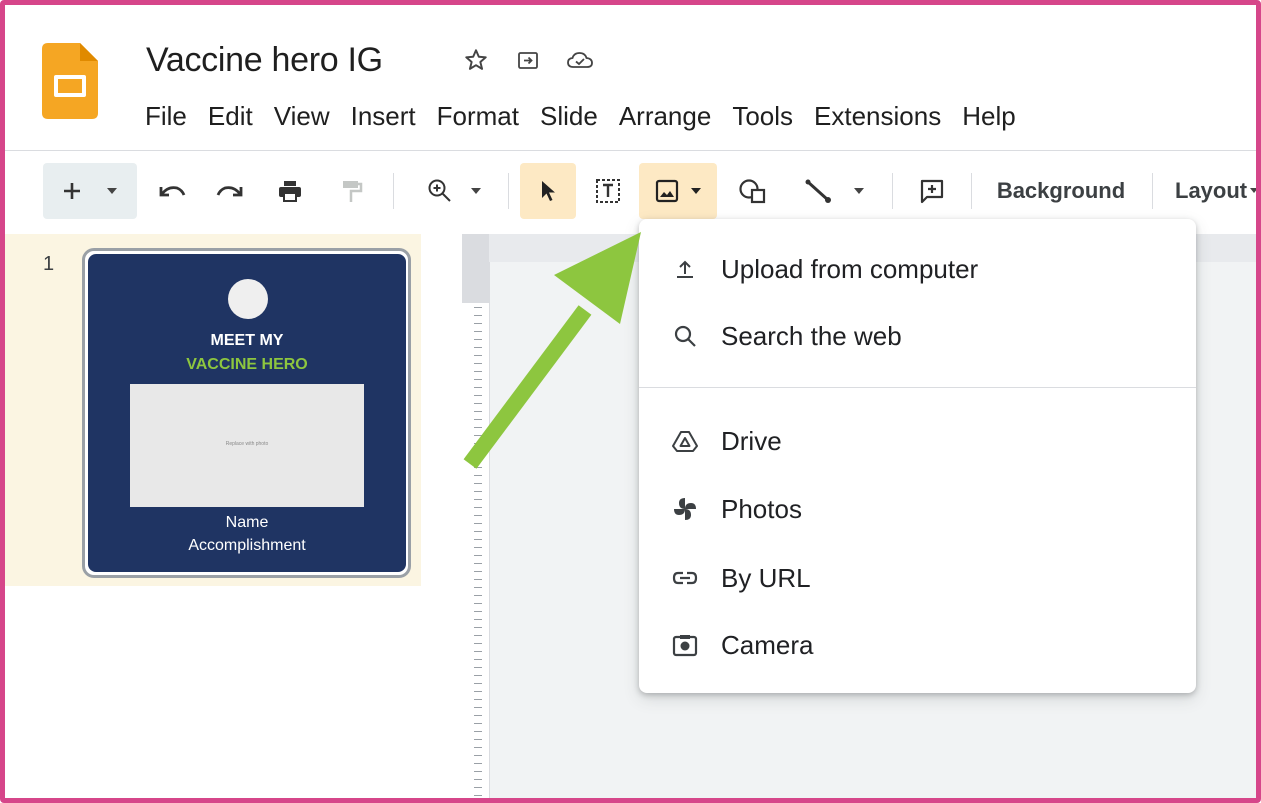 This screenshot has height=803, width=1261. Describe the element at coordinates (455, 191) in the screenshot. I see `zoom-button` at that location.